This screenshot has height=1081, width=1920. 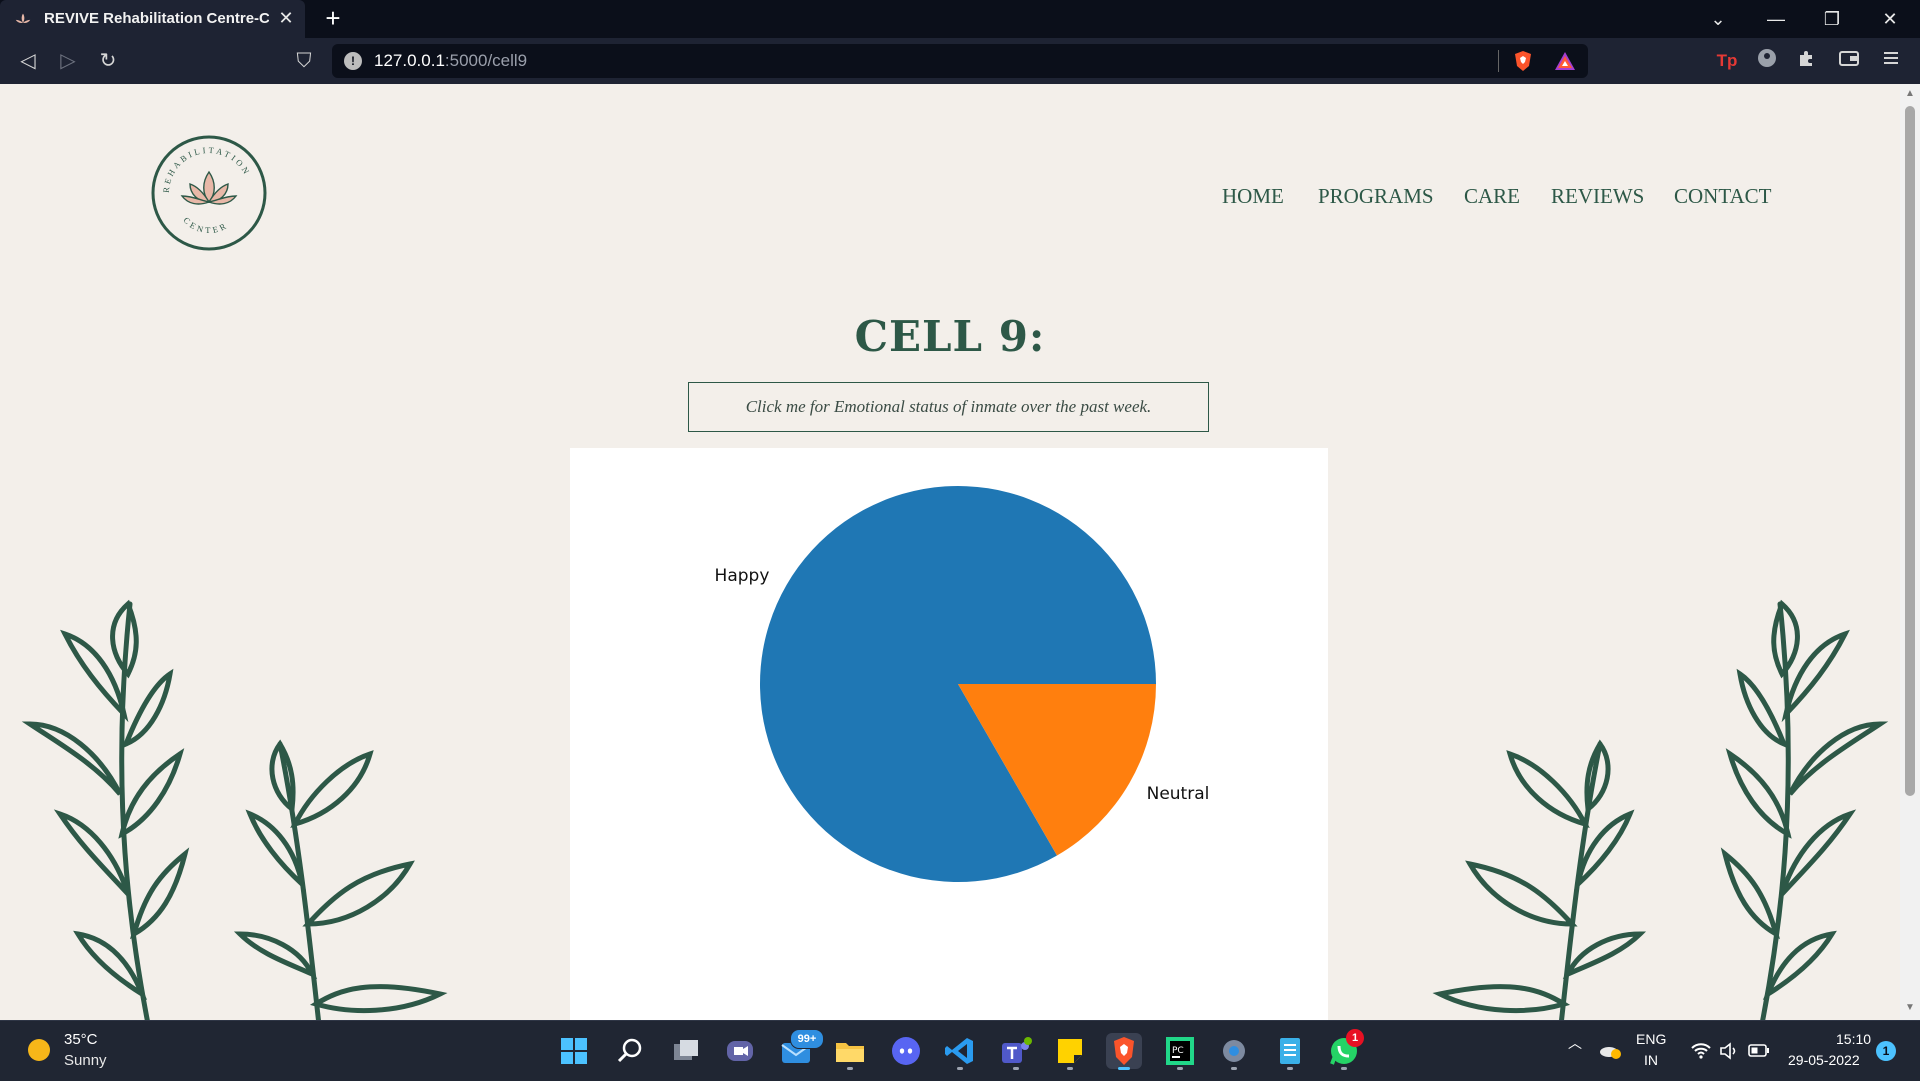 I want to click on search-button, so click(x=630, y=1051).